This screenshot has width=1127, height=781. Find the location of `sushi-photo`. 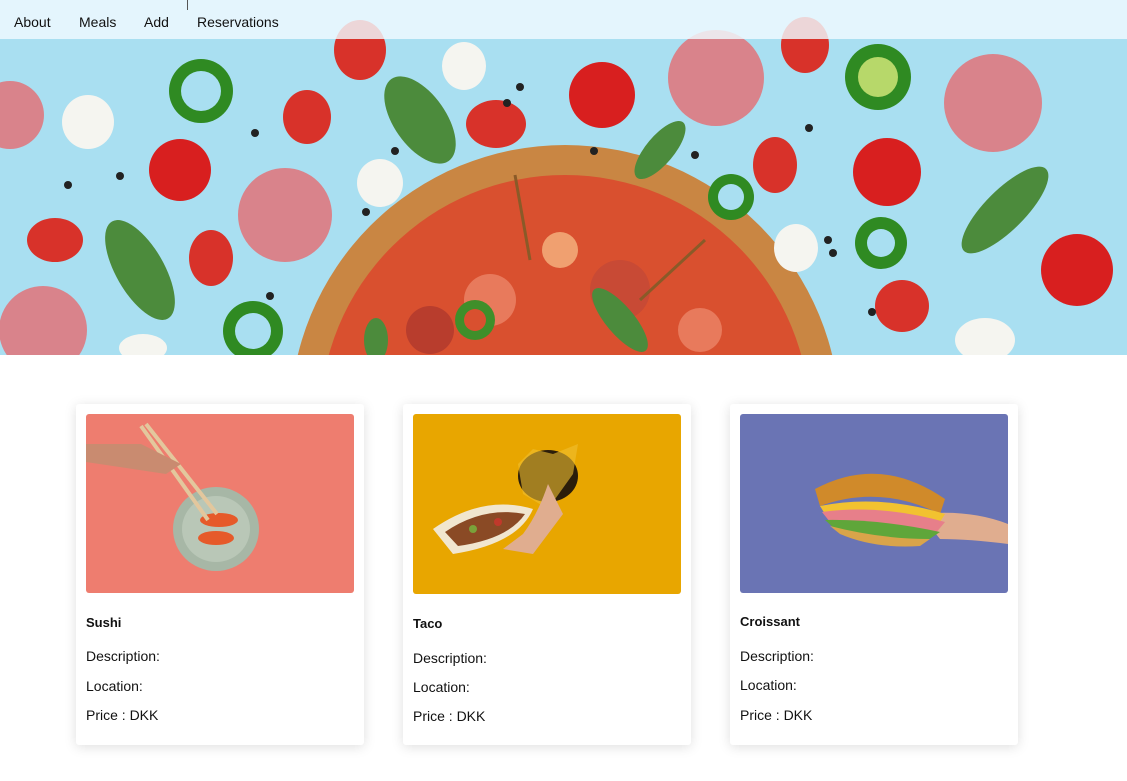

sushi-photo is located at coordinates (220, 503).